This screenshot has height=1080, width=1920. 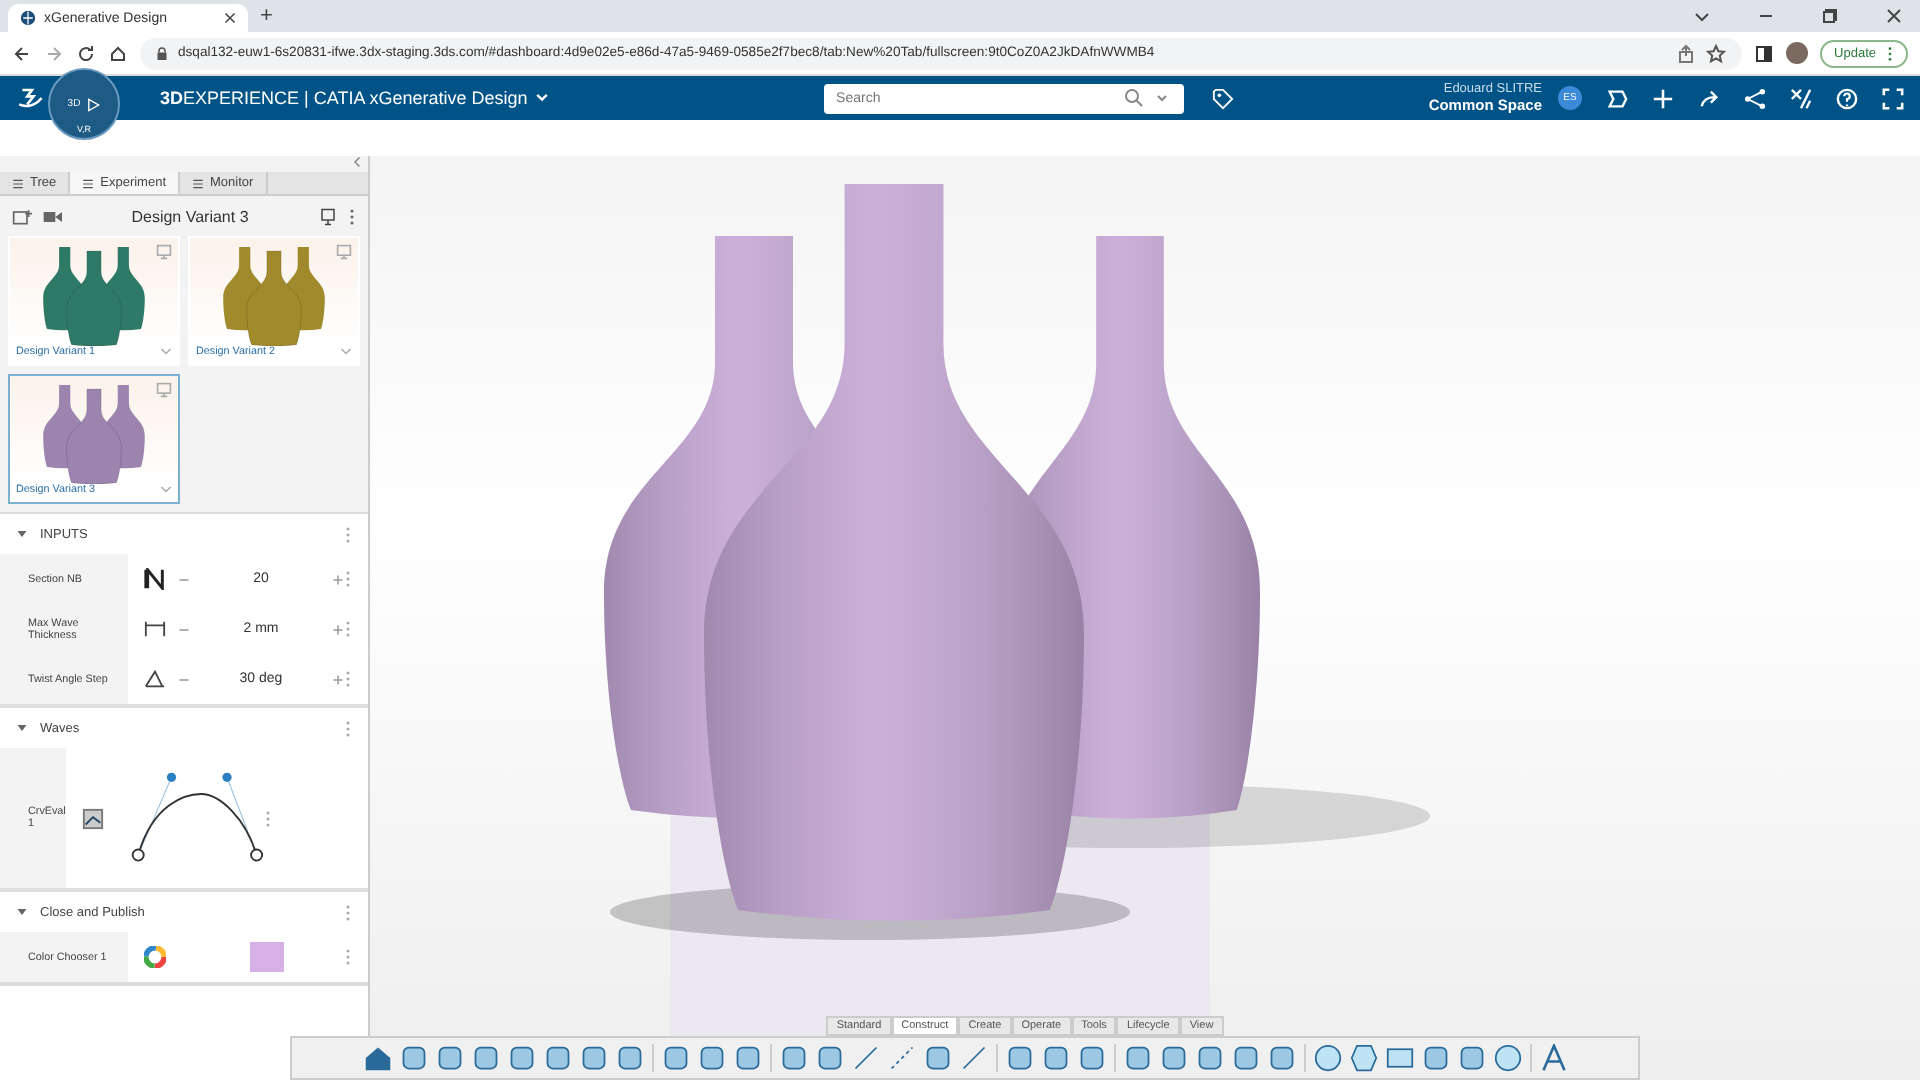 I want to click on text-icon, so click(x=1553, y=1058).